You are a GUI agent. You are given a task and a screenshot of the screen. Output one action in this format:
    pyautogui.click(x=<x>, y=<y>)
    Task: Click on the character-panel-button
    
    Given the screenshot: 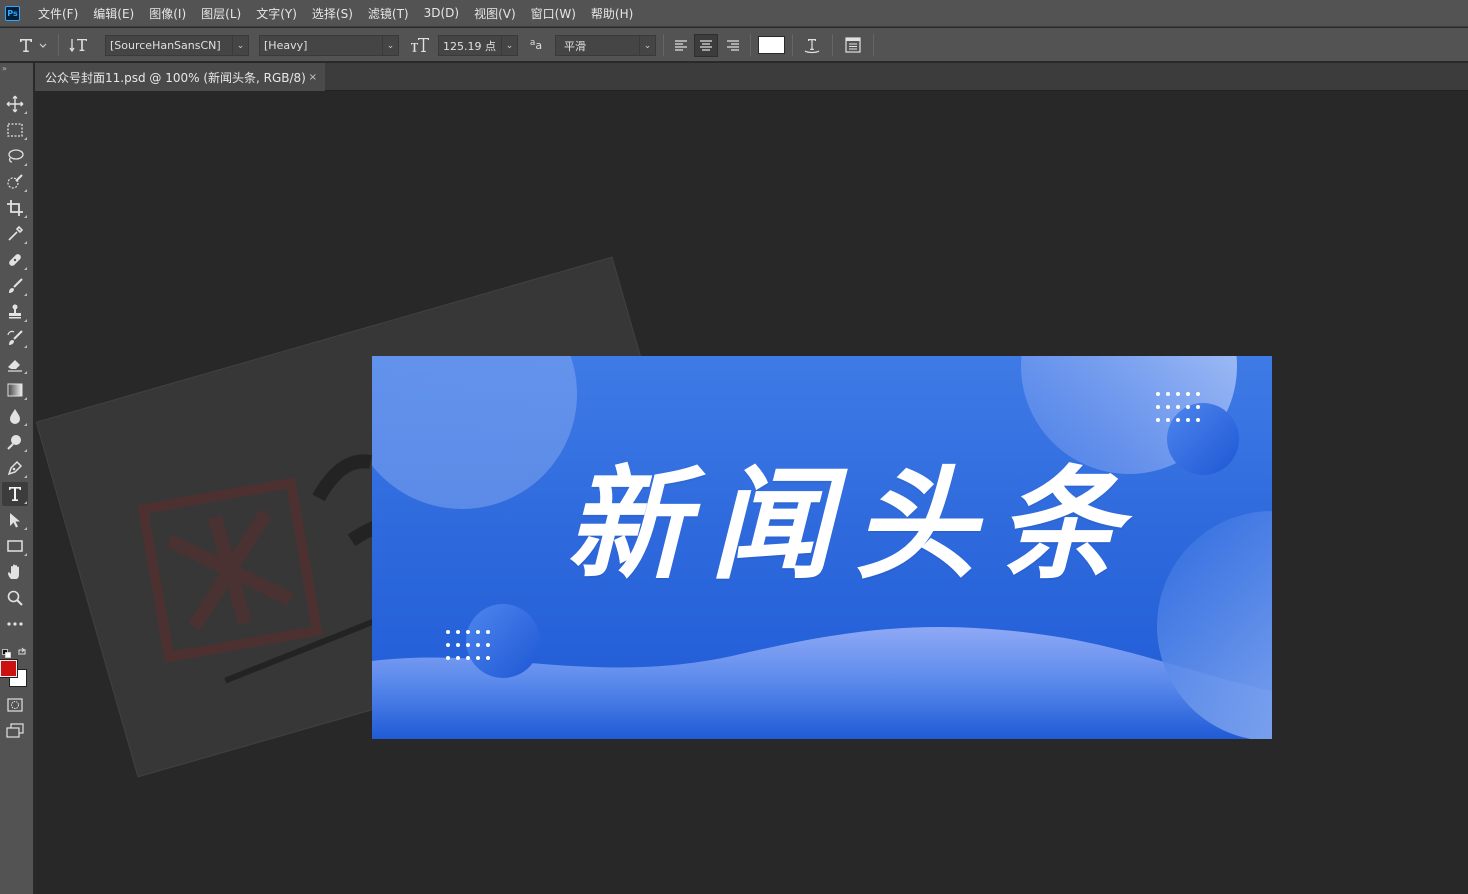 What is the action you would take?
    pyautogui.click(x=853, y=45)
    